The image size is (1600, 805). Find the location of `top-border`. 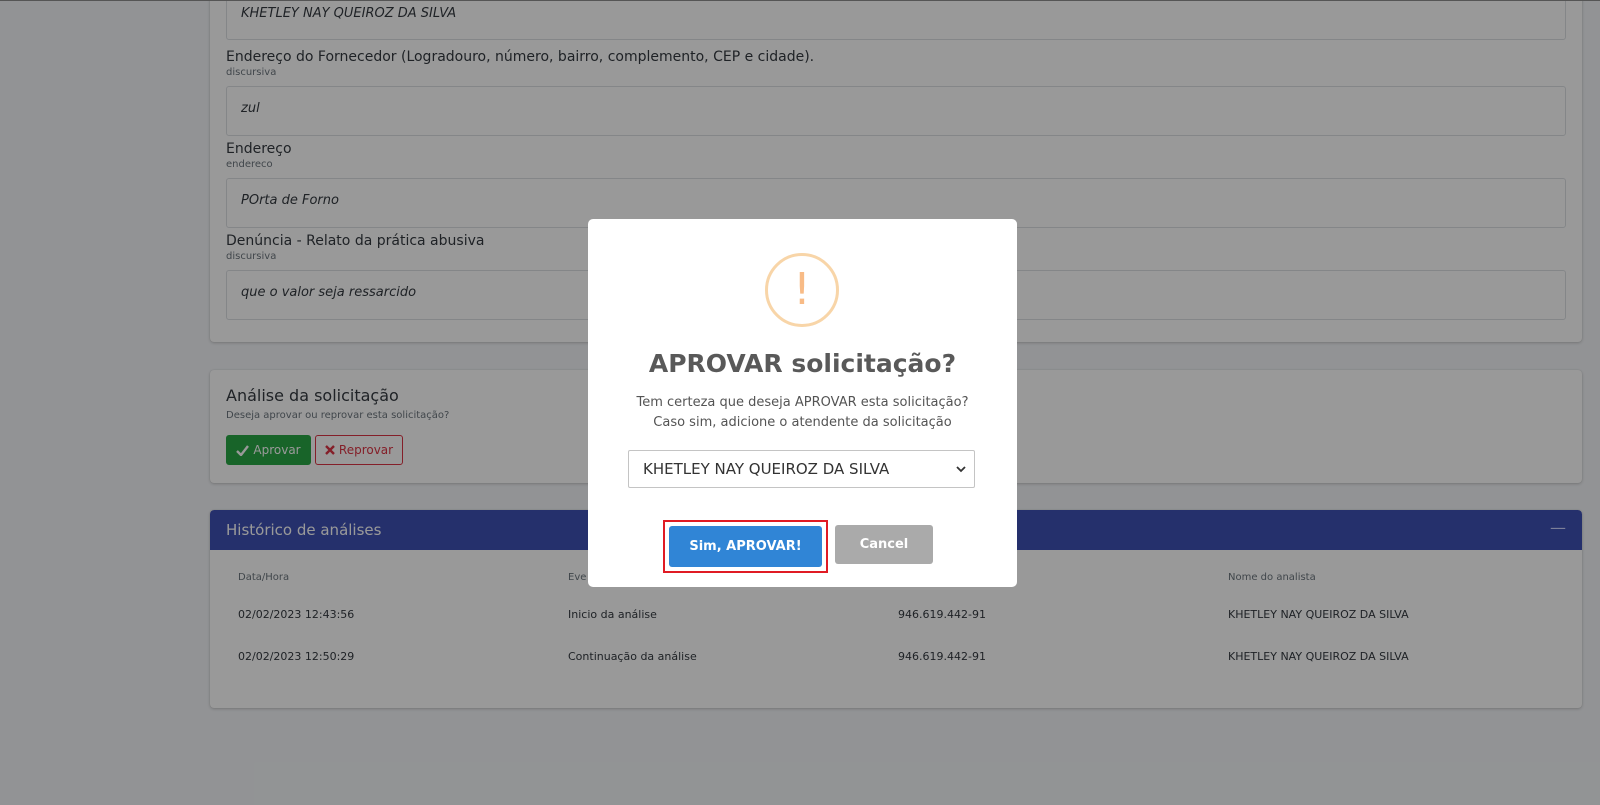

top-border is located at coordinates (800, 0).